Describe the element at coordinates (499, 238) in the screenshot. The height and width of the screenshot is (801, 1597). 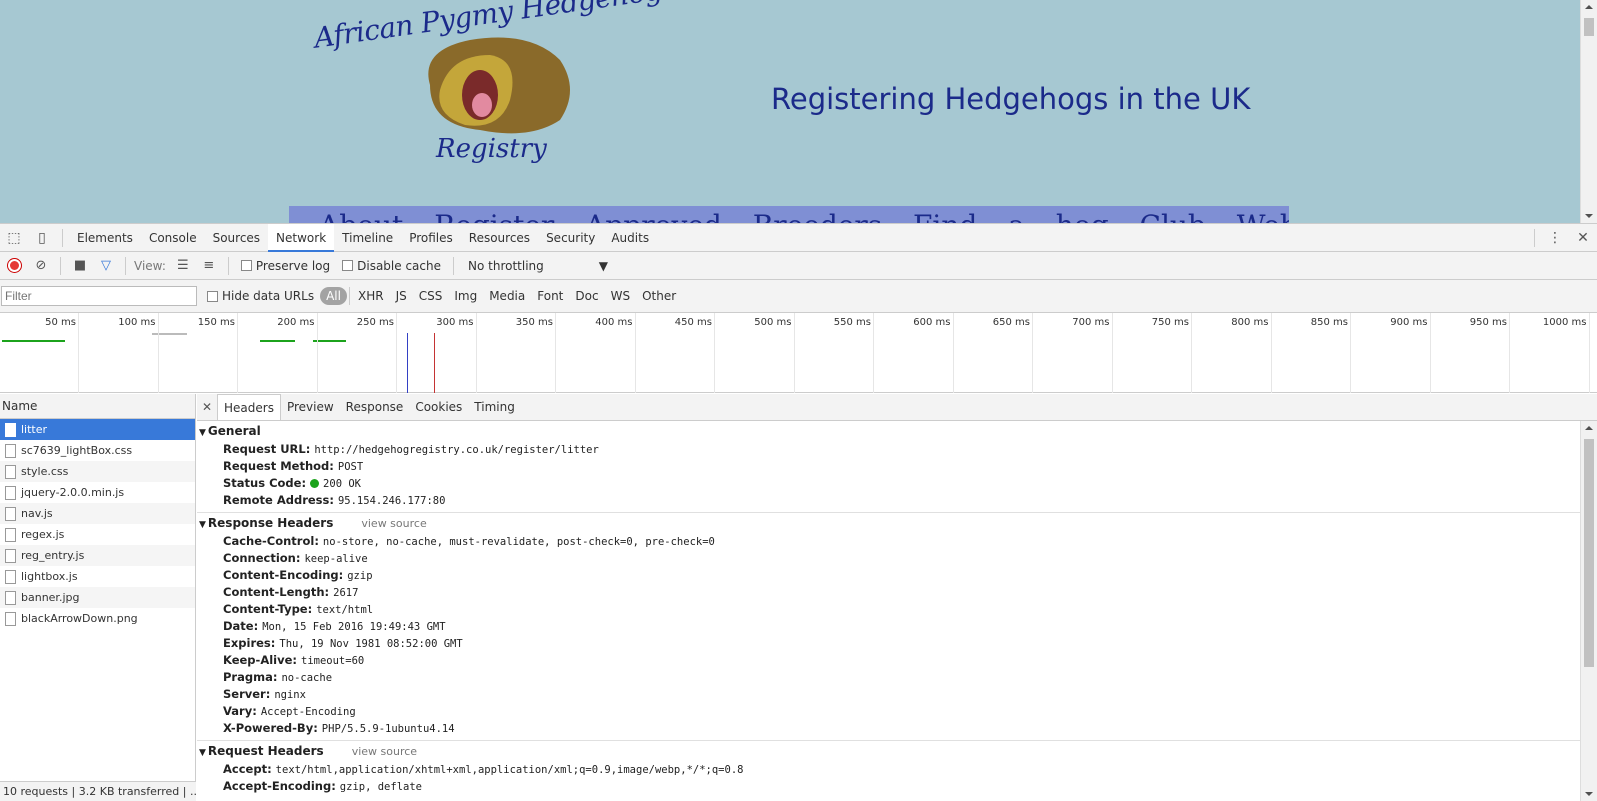
I see `tab-resources: Resources` at that location.